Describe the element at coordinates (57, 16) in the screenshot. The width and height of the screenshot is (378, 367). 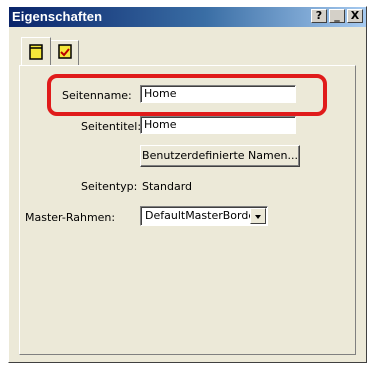
I see `window-title: Eigenschaften` at that location.